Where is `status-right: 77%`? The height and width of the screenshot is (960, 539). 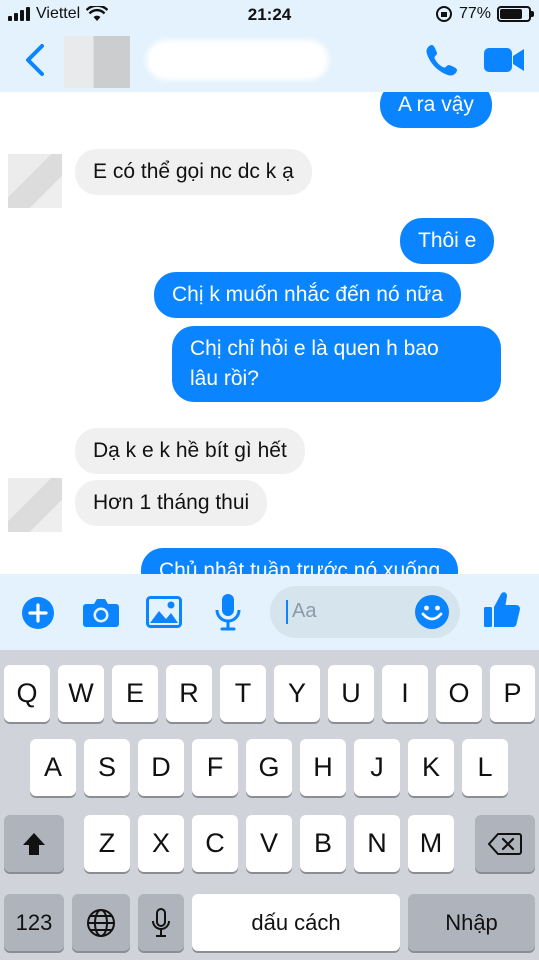
status-right: 77% is located at coordinates (484, 14).